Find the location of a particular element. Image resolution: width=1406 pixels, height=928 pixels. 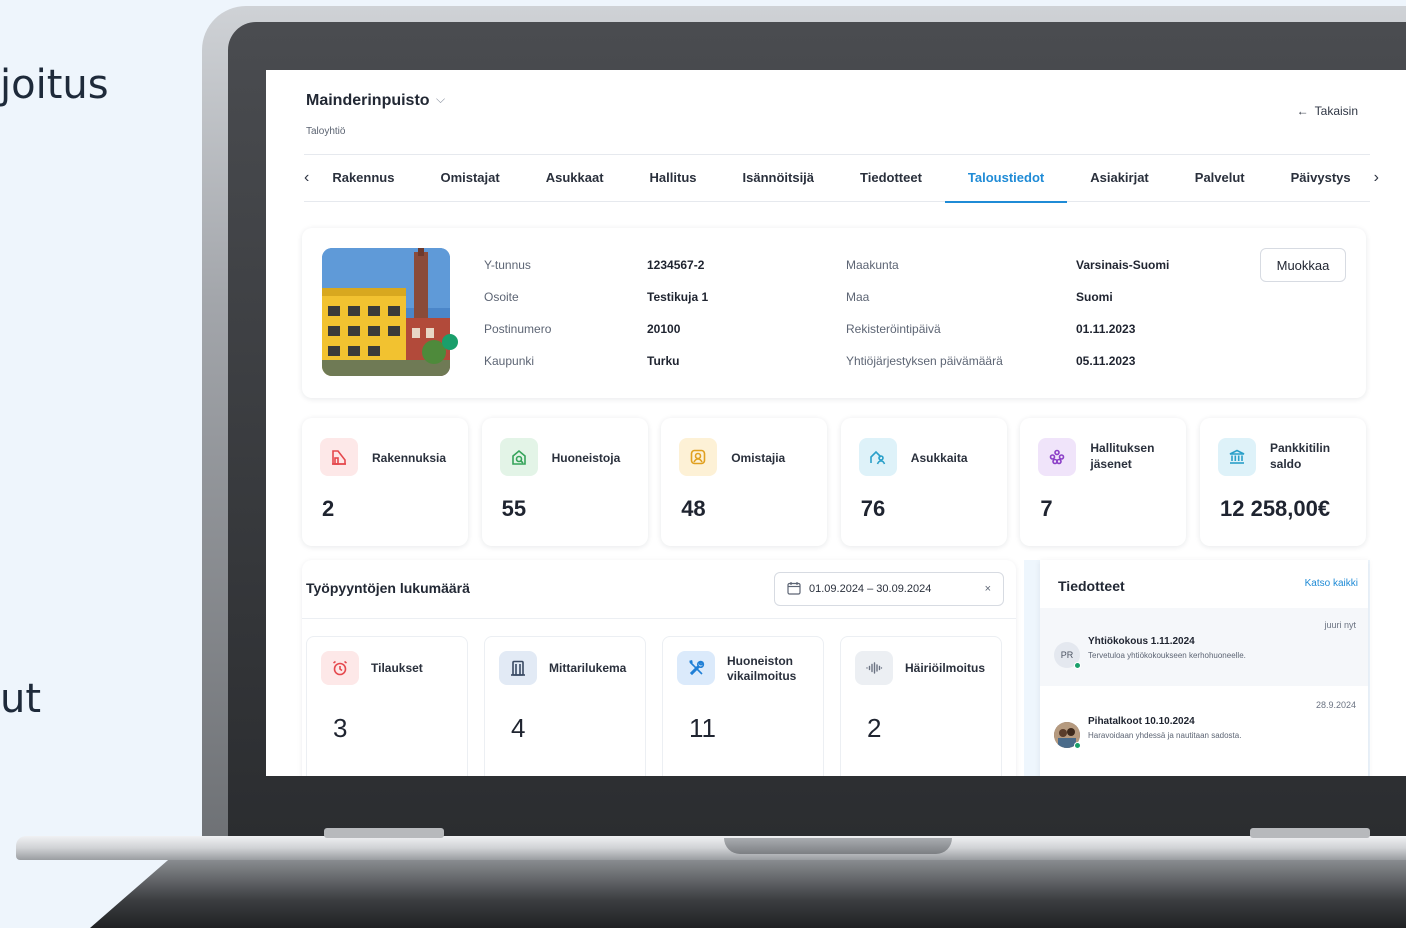

chevron-right-icon: › is located at coordinates (1376, 178).